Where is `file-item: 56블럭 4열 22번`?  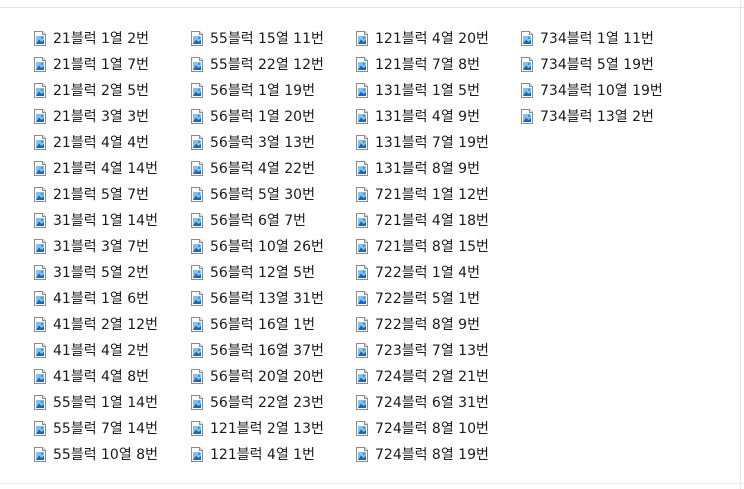 file-item: 56블럭 4열 22번 is located at coordinates (257, 168).